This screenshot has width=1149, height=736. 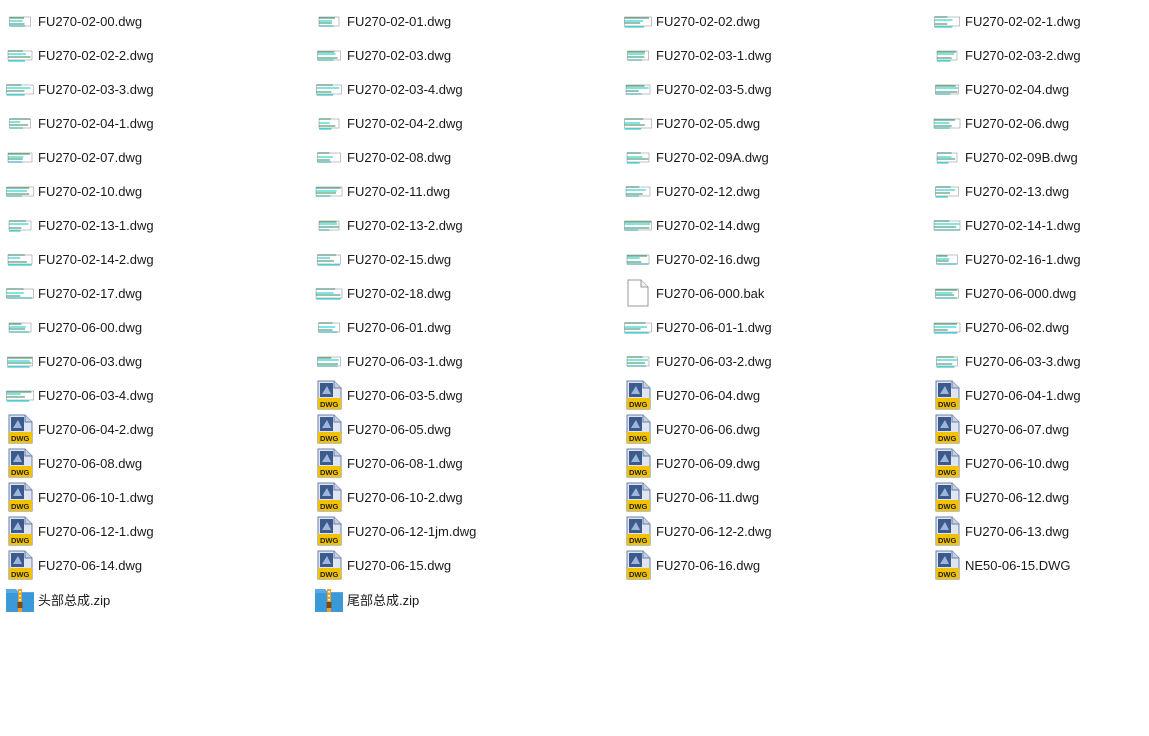 I want to click on file-item: DWG FU270-06-09.dwg, so click(x=777, y=463).